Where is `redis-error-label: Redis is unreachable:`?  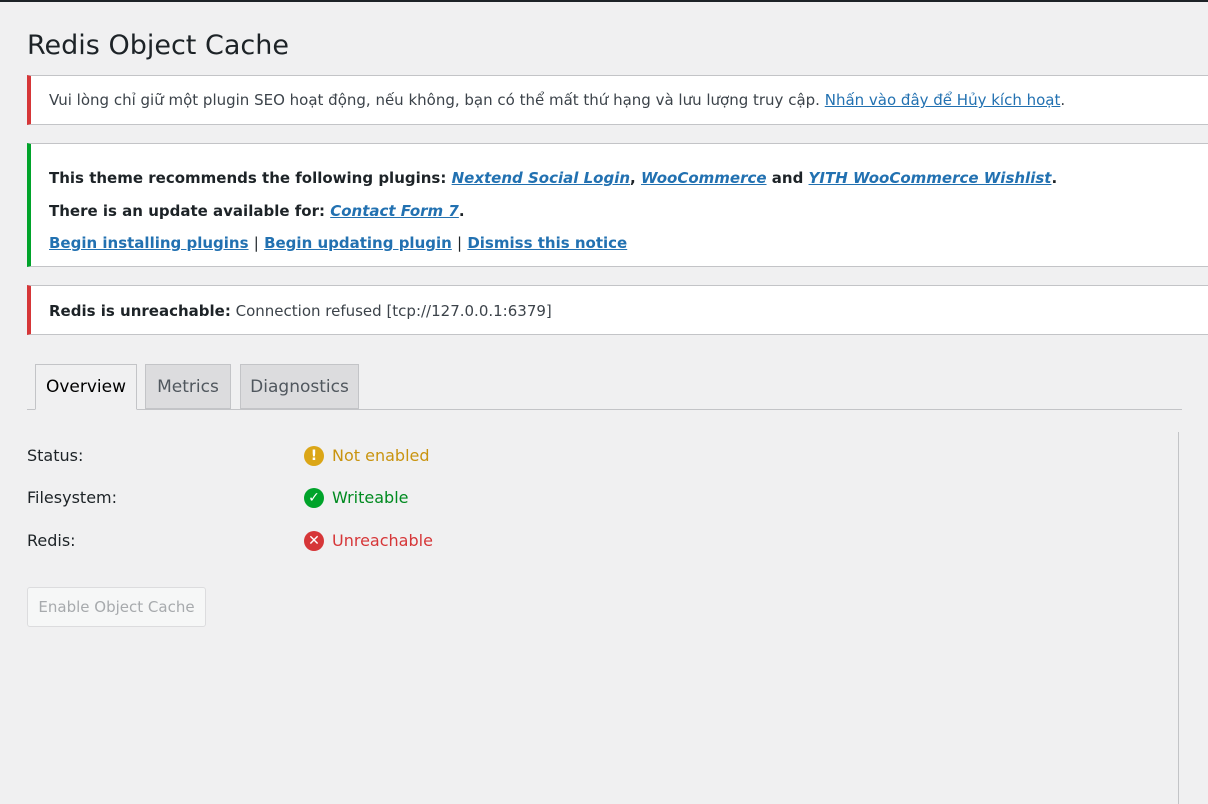 redis-error-label: Redis is unreachable: is located at coordinates (140, 311).